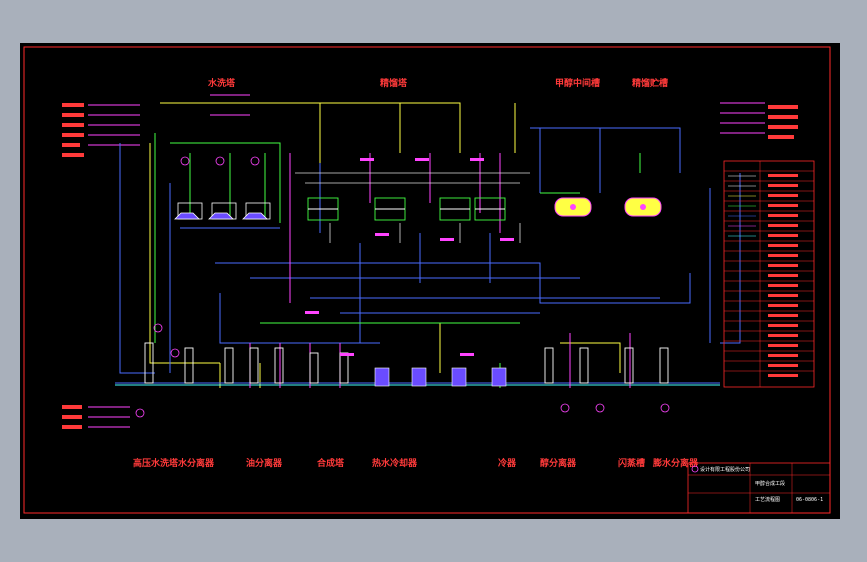 The image size is (867, 562). I want to click on pipes-white, so click(412, 207).